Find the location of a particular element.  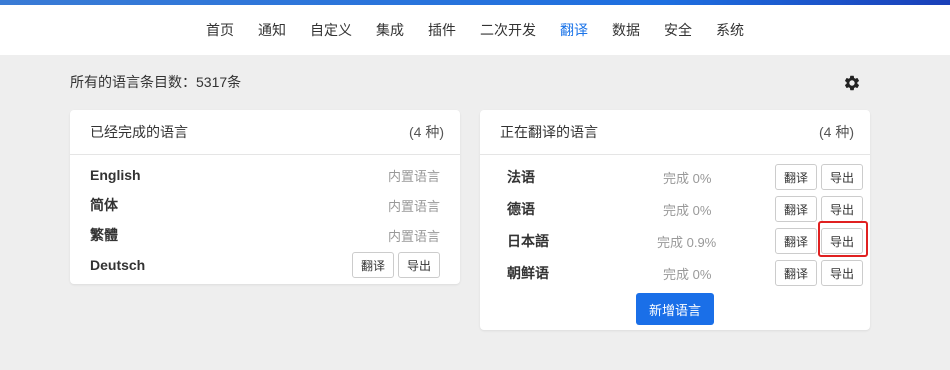

language-row: English 内置语言 is located at coordinates (265, 175).